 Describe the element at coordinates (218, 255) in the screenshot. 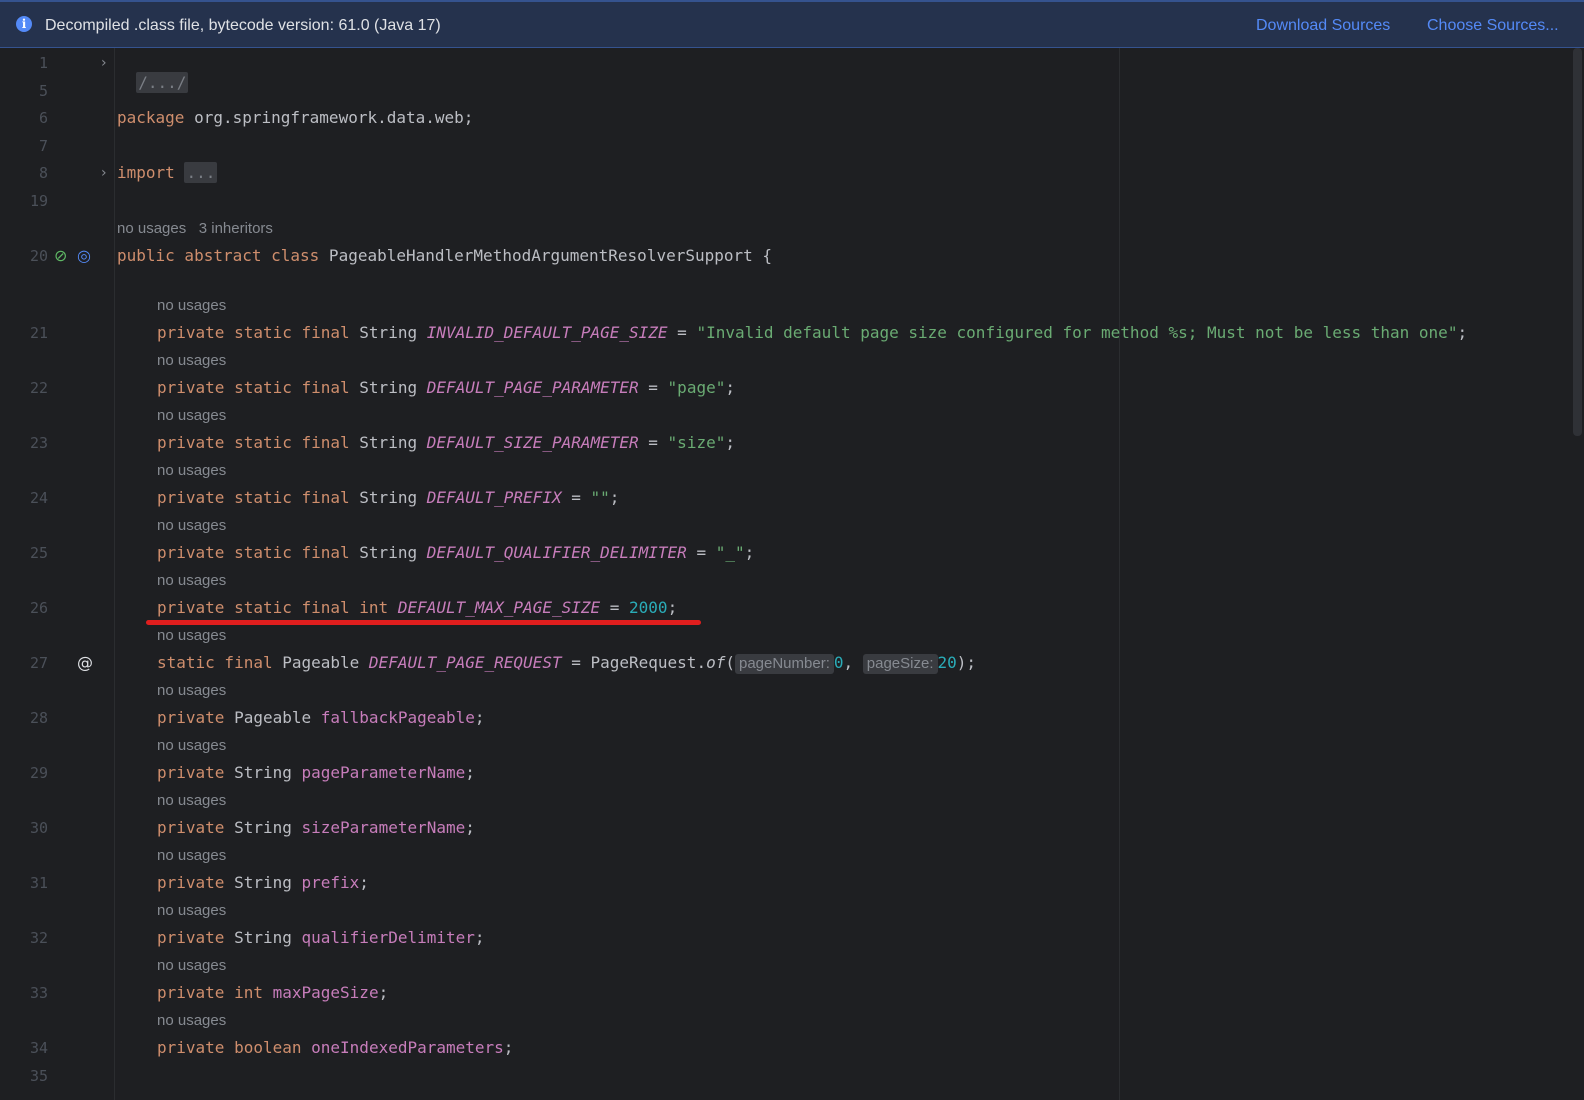

I see `keyword: public abstract class` at that location.